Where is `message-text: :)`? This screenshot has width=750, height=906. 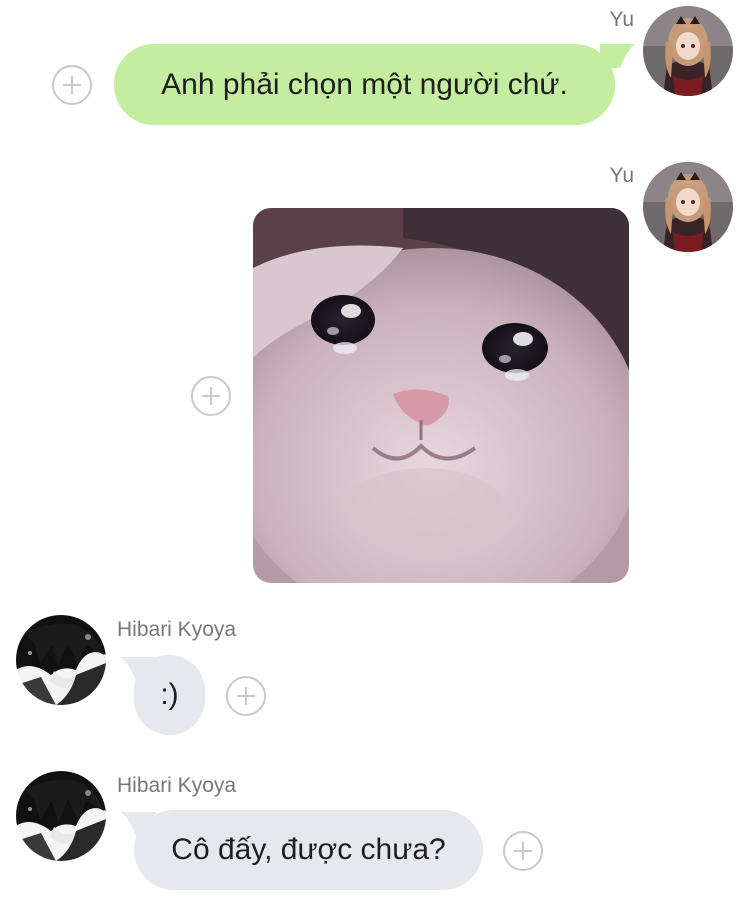 message-text: :) is located at coordinates (169, 694).